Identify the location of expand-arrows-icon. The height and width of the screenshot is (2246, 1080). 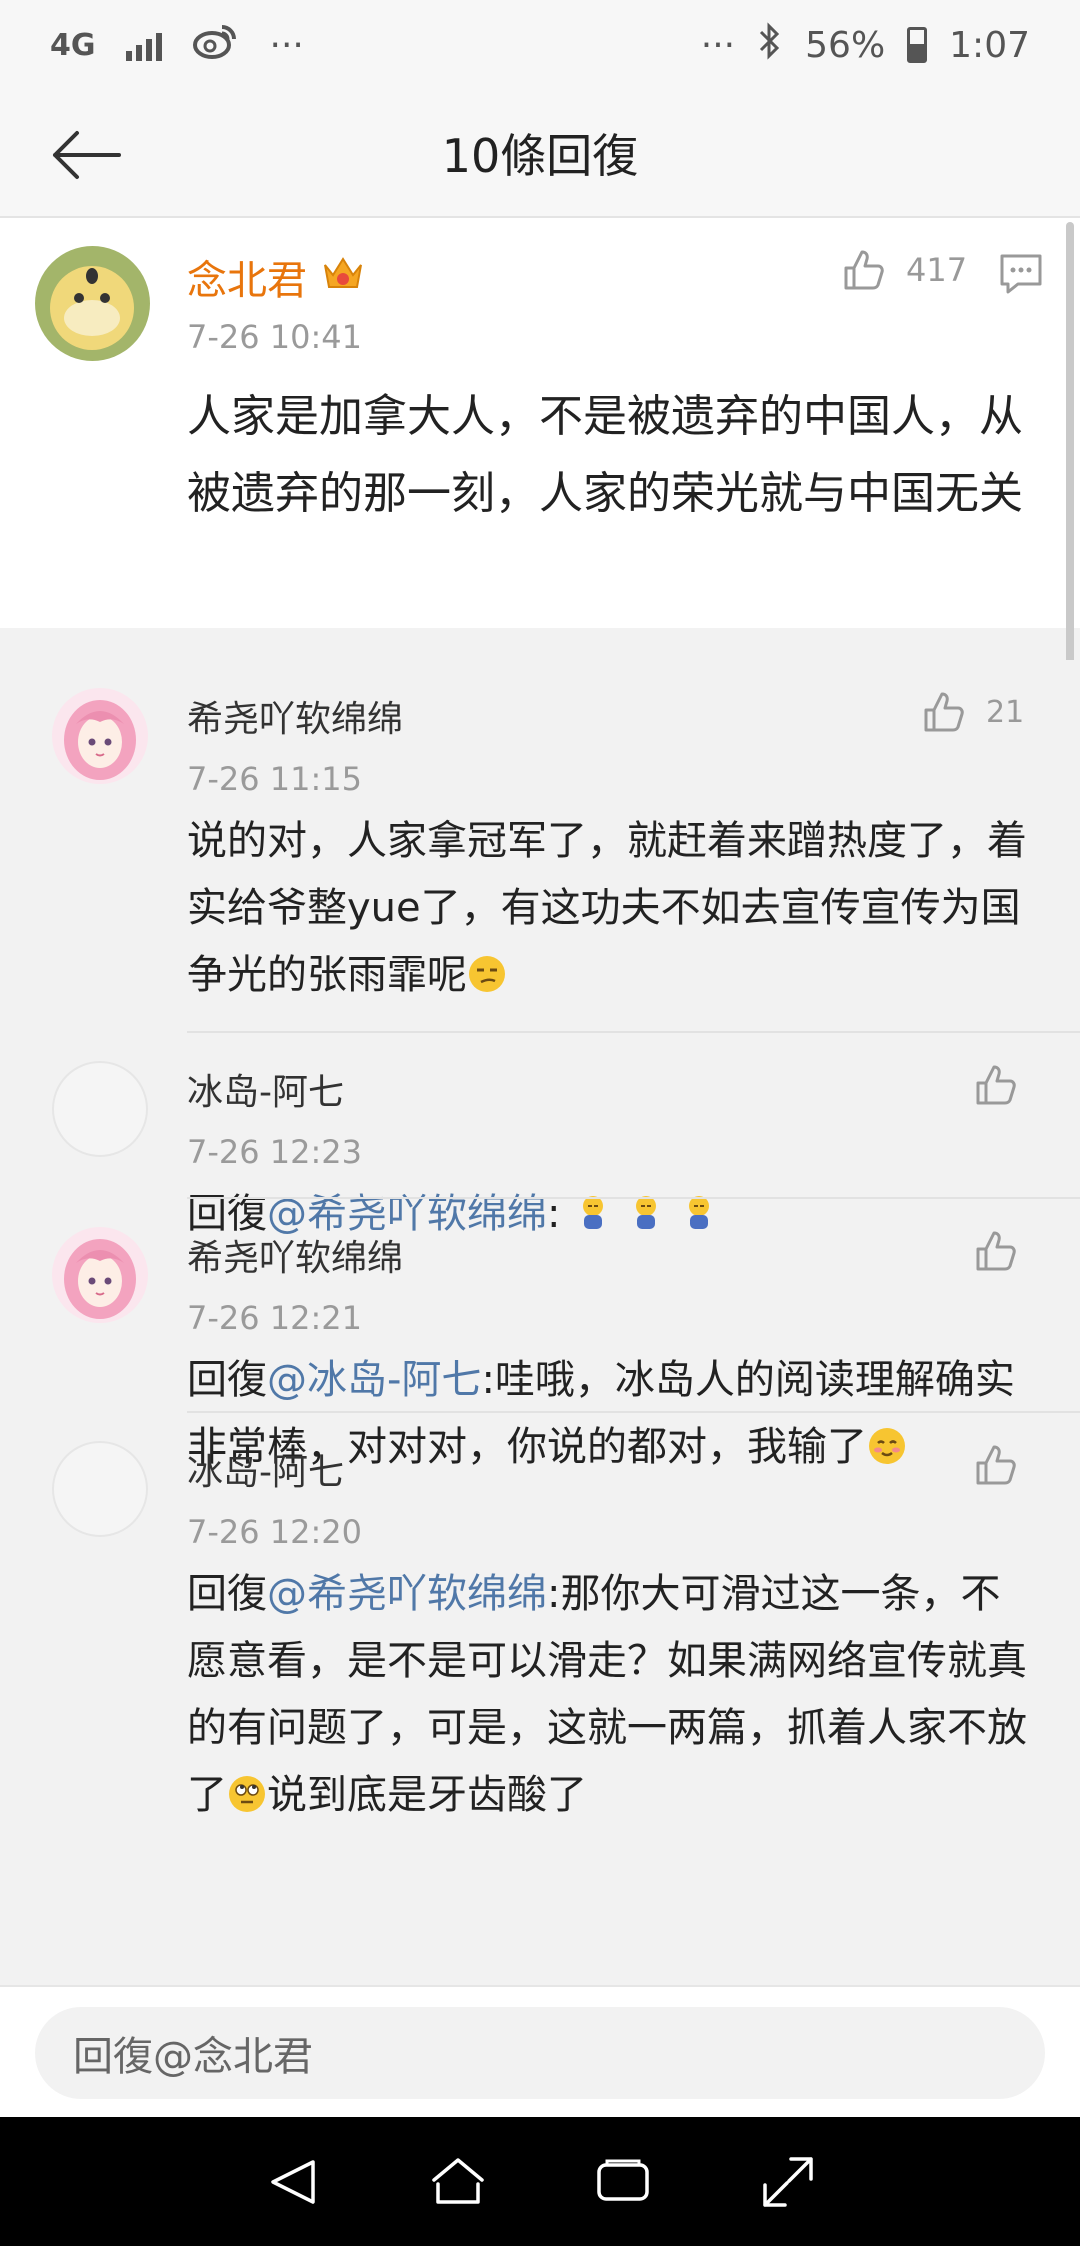
(787, 2181).